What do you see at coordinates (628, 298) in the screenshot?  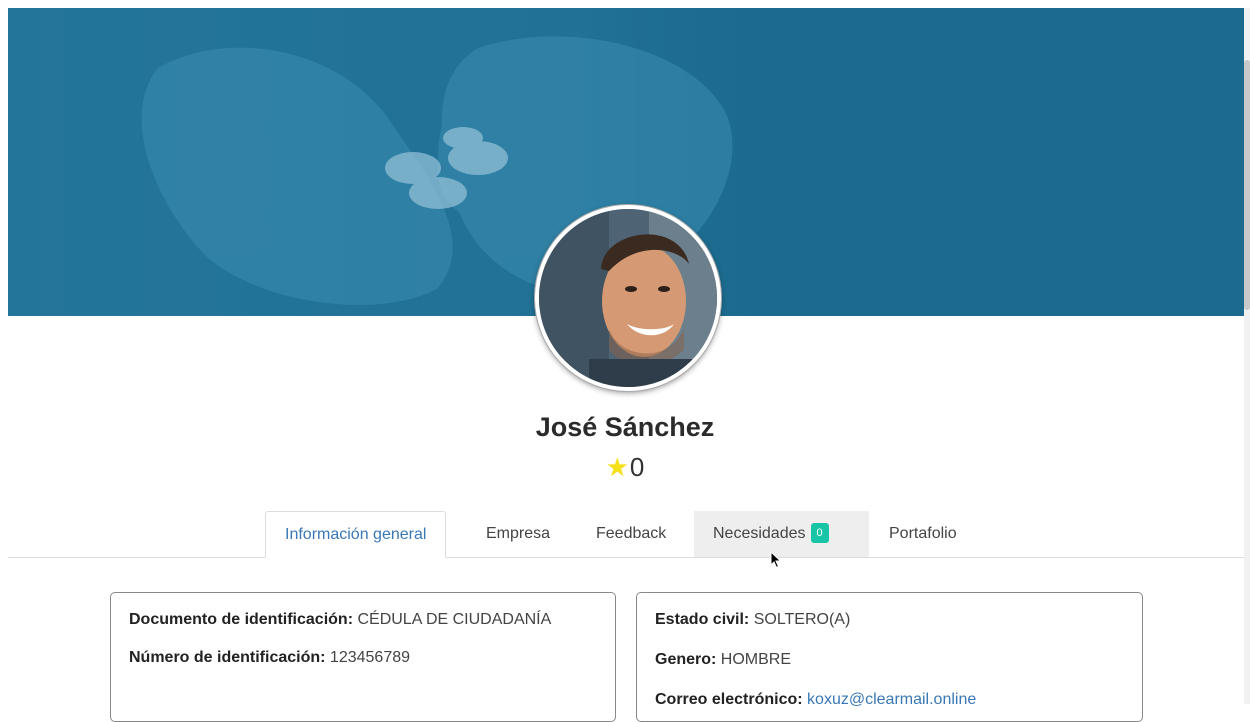 I see `profile-avatar` at bounding box center [628, 298].